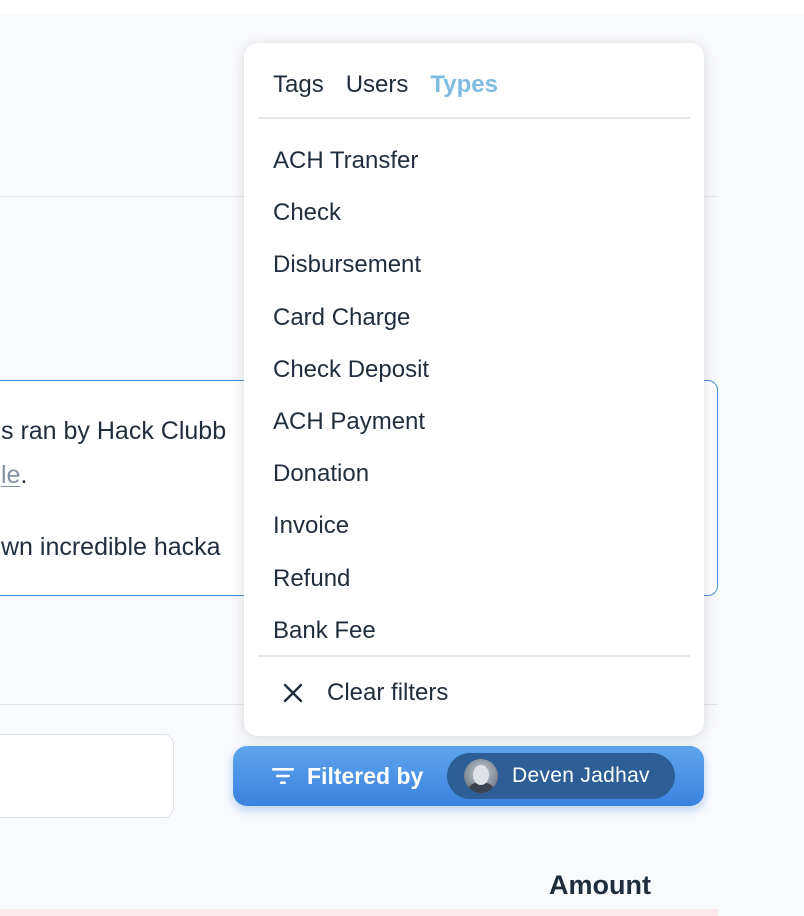 This screenshot has height=916, width=804. What do you see at coordinates (283, 776) in the screenshot?
I see `filter-icon` at bounding box center [283, 776].